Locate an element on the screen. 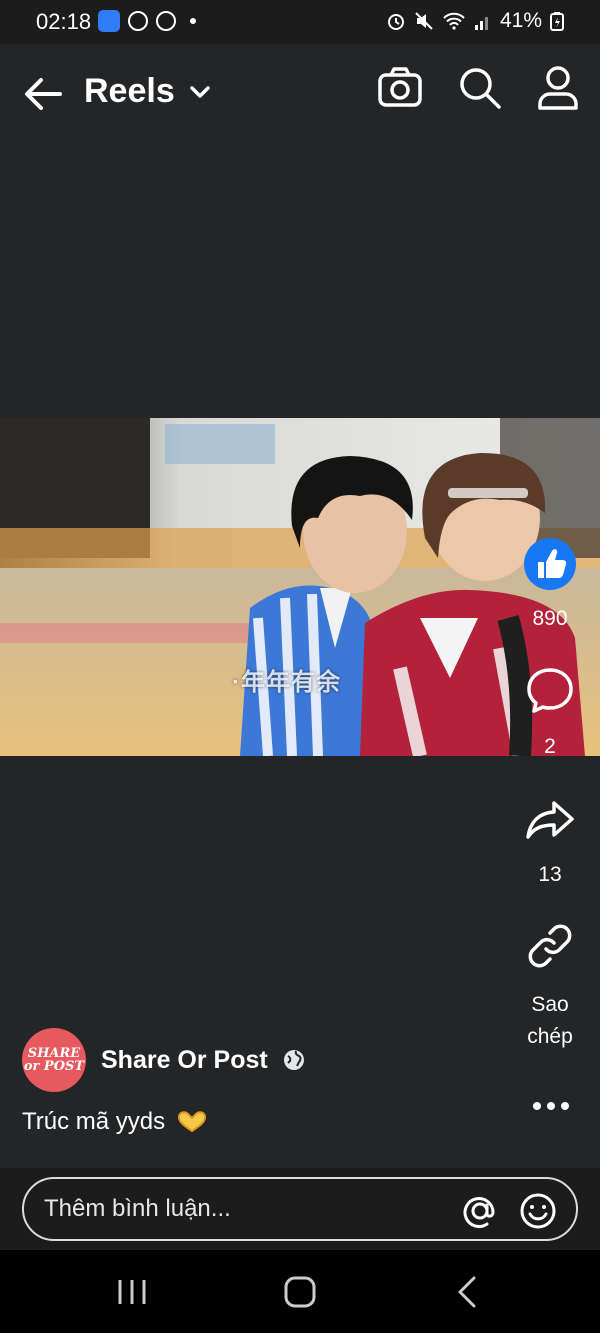 This screenshot has height=1333, width=600. recent-apps-button is located at coordinates (132, 1292).